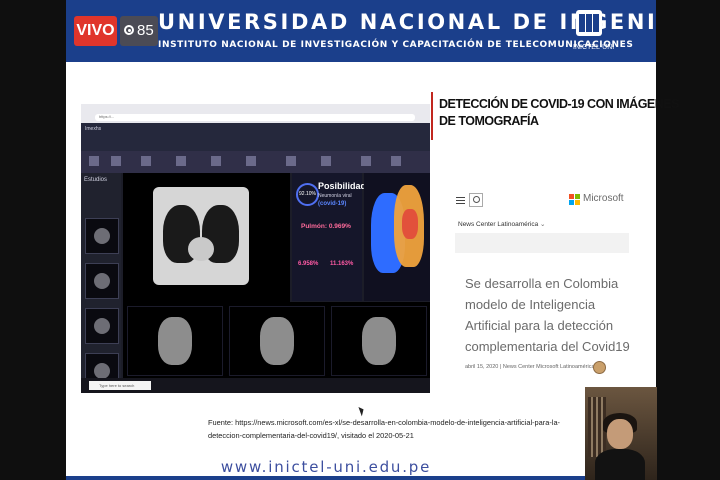 This screenshot has height=480, width=720. I want to click on ct-slice-strip, so click(276, 340).